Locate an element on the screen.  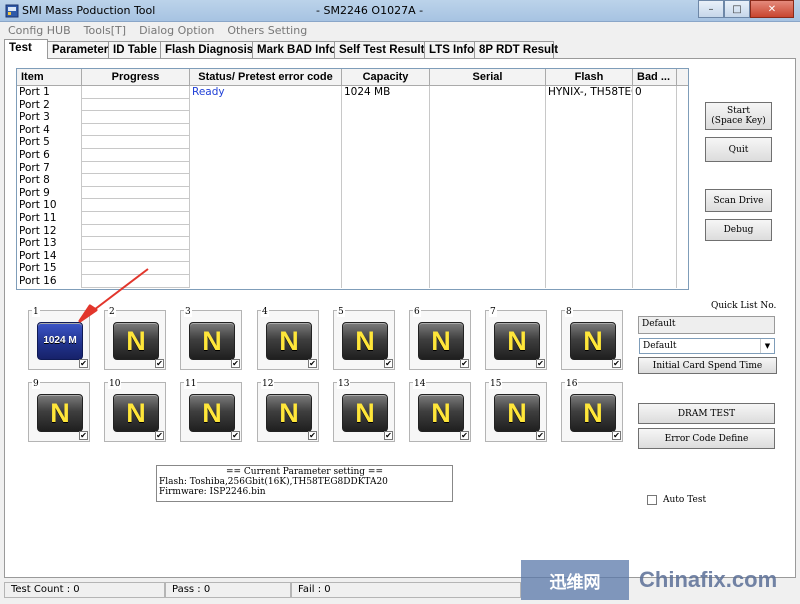
port-slot-11: 11 N ✔ is located at coordinates (211, 410).